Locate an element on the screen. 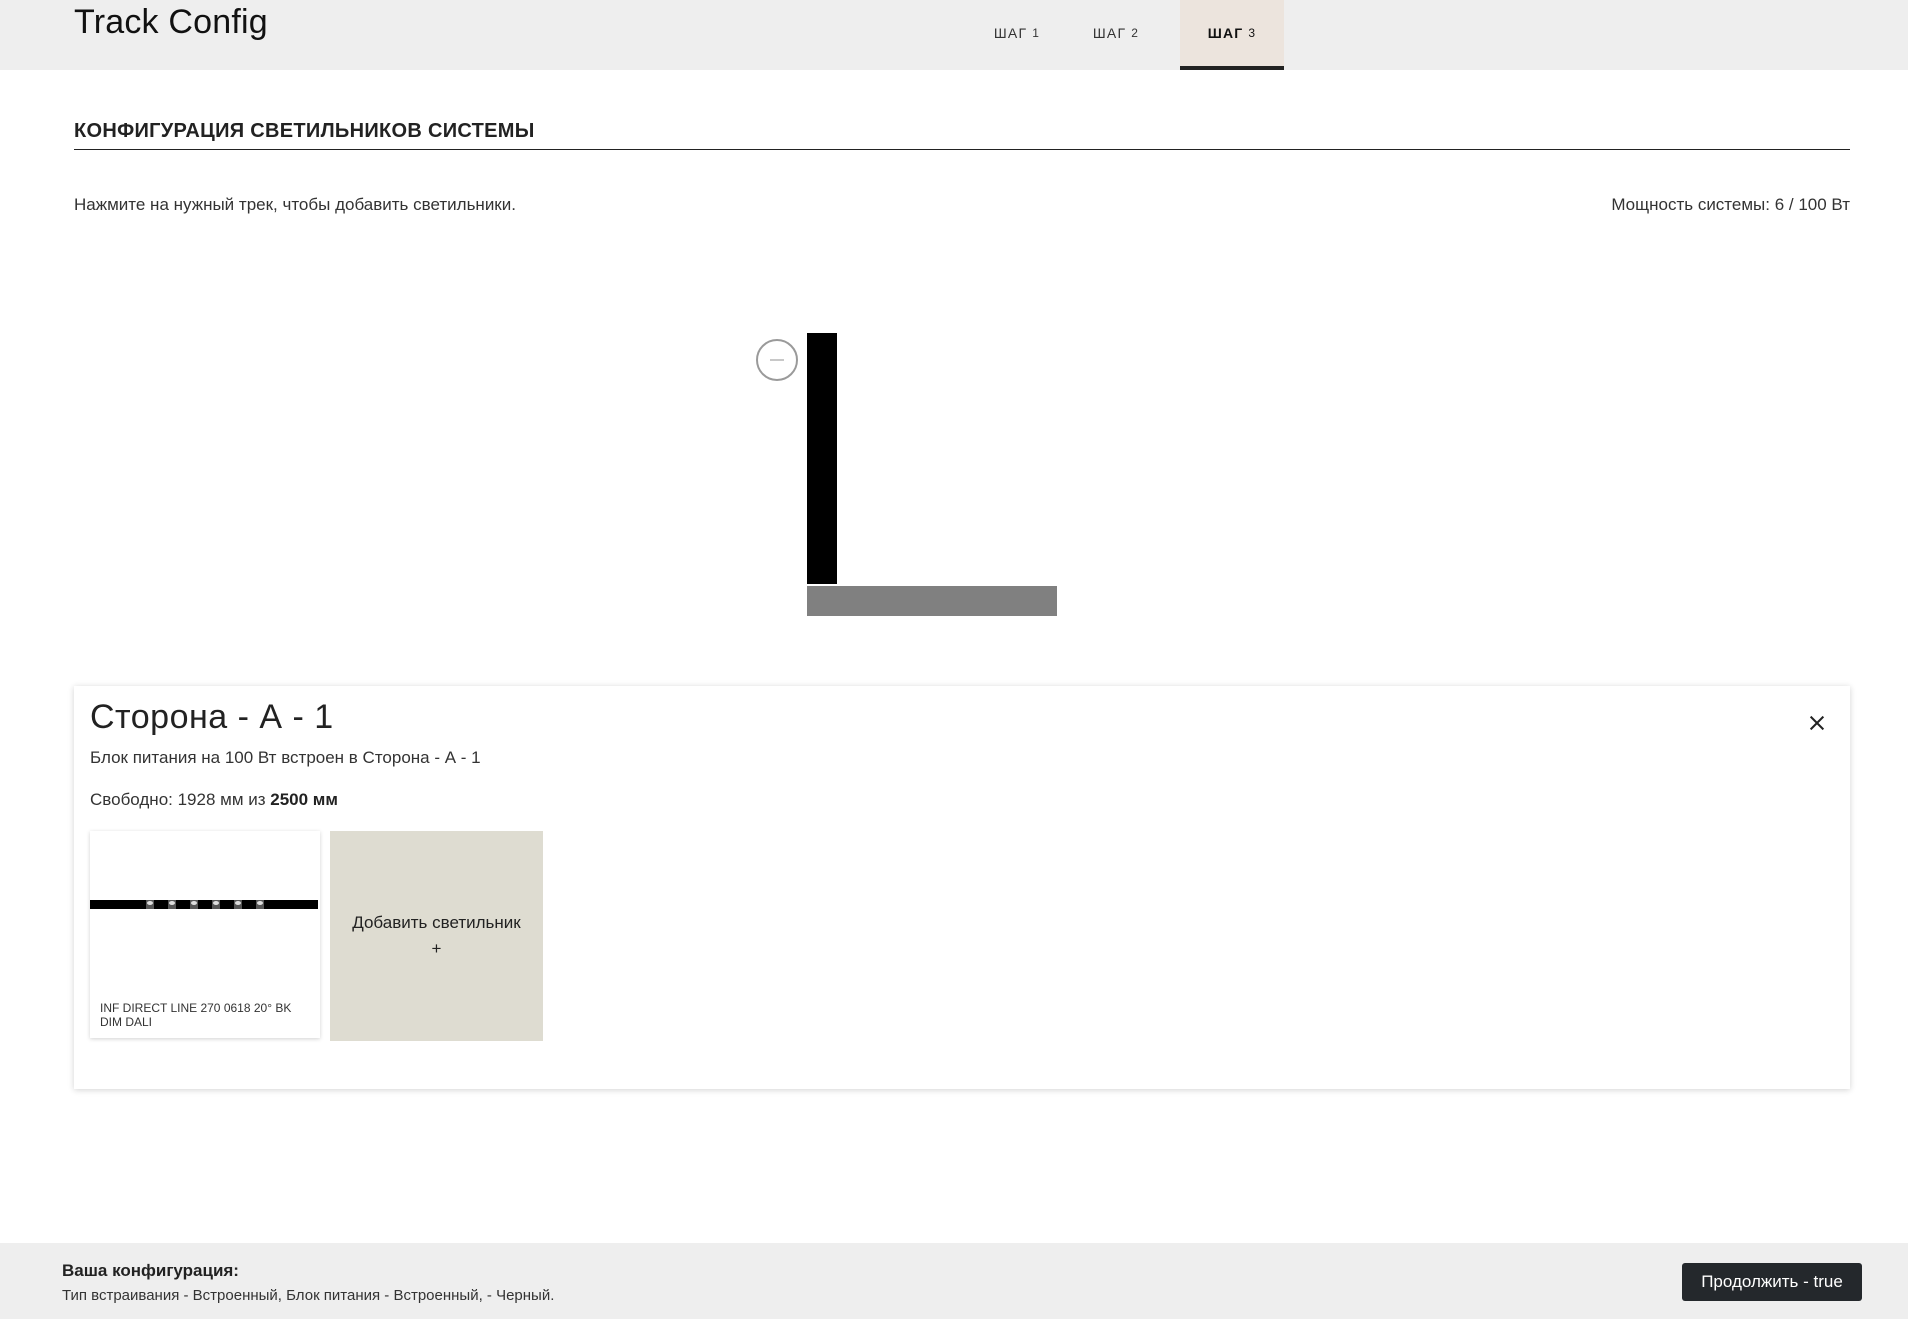  app-header: Track Config ШАГ 1 ШАГ 2 ШАГ 3 is located at coordinates (954, 35).